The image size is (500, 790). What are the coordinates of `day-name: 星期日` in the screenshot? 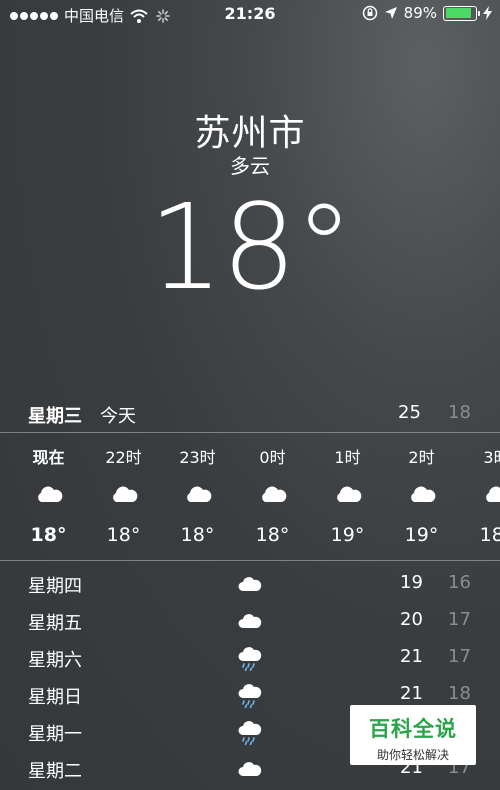 It's located at (55, 697).